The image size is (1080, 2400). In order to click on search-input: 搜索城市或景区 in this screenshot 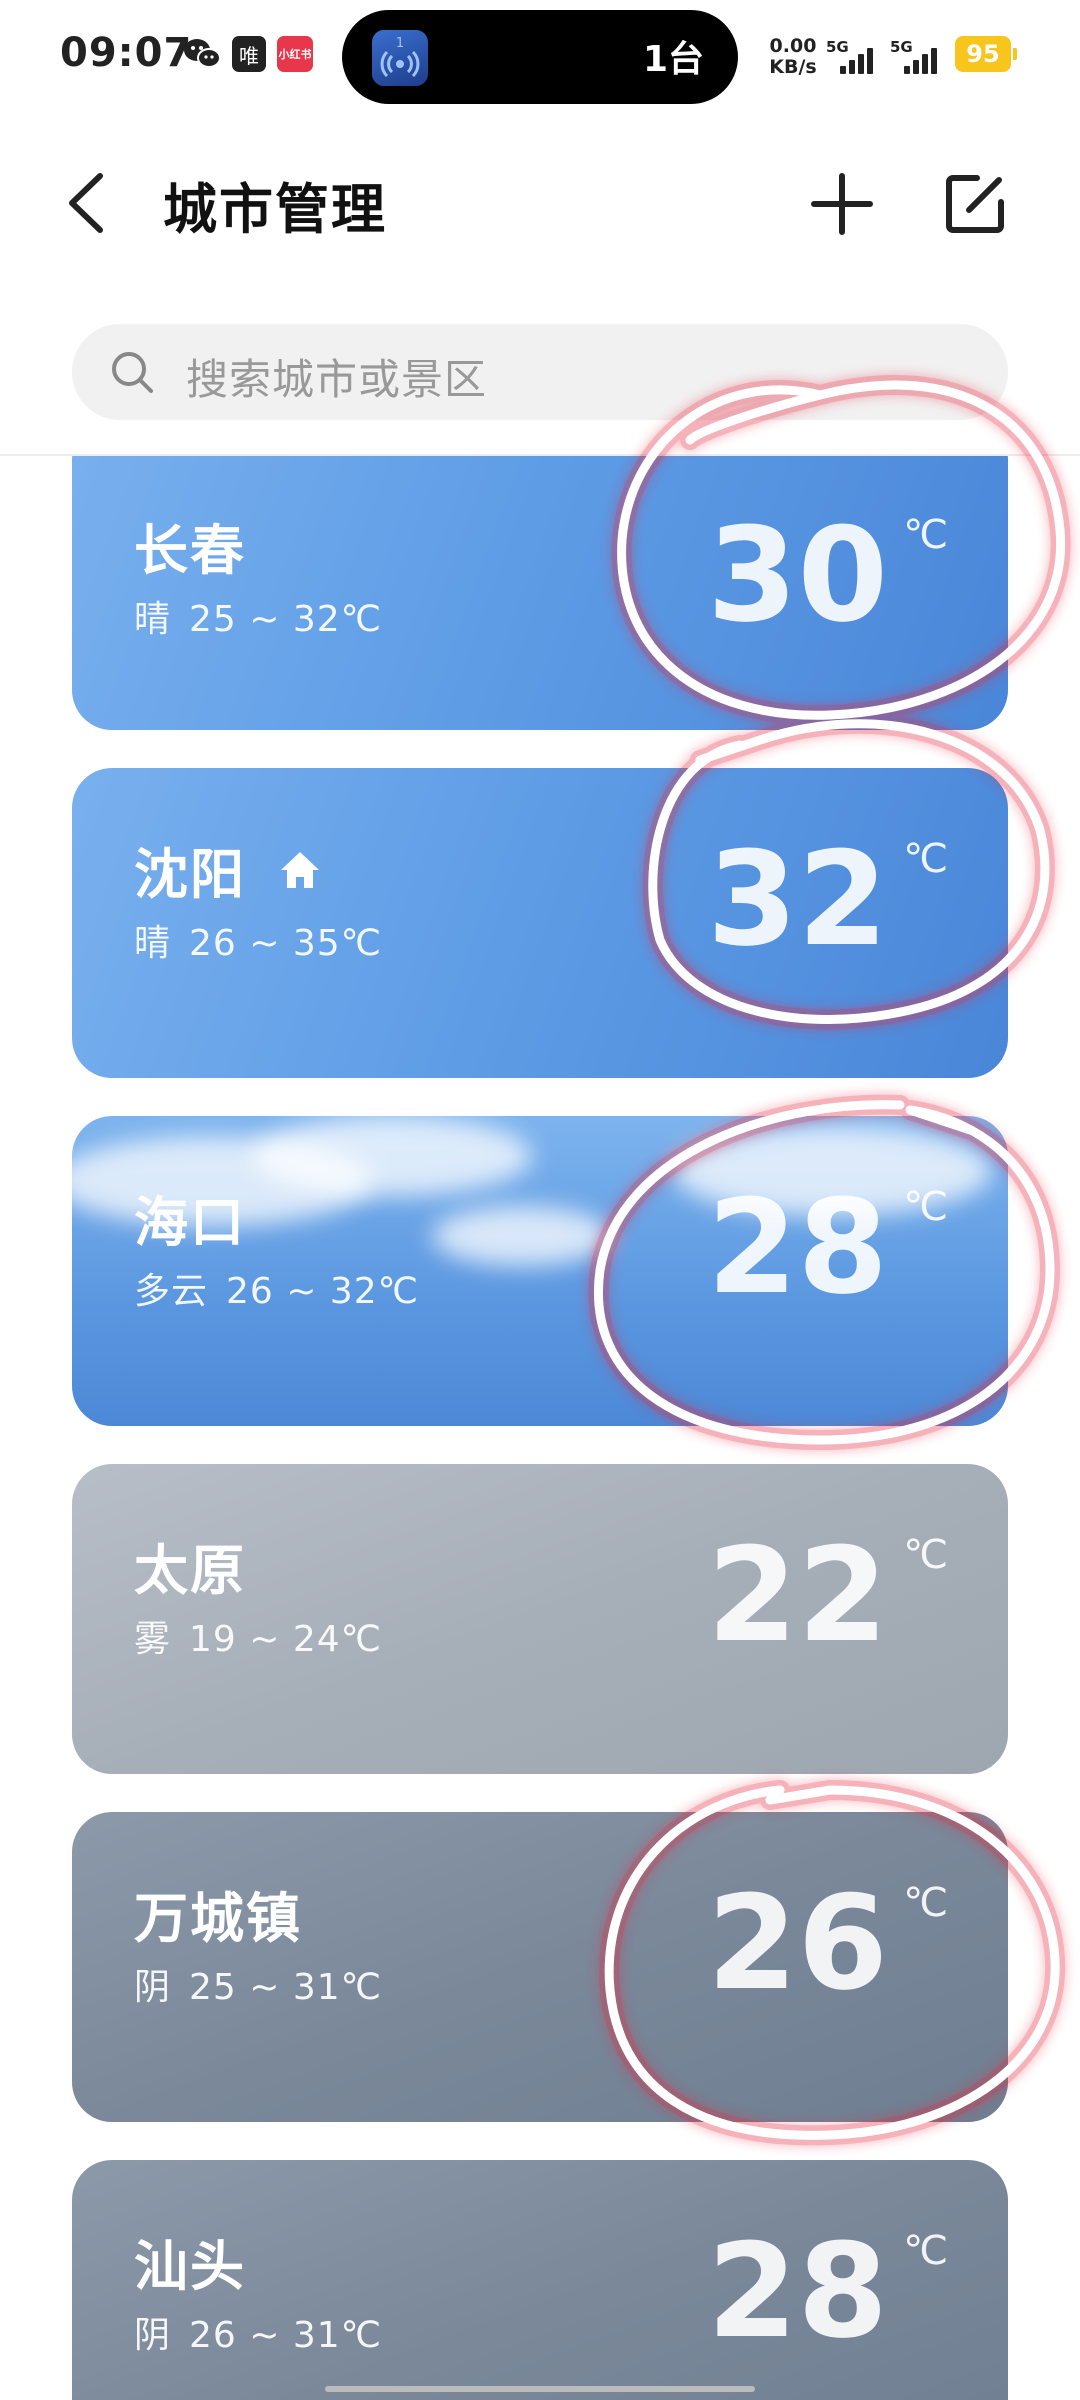, I will do `click(540, 372)`.